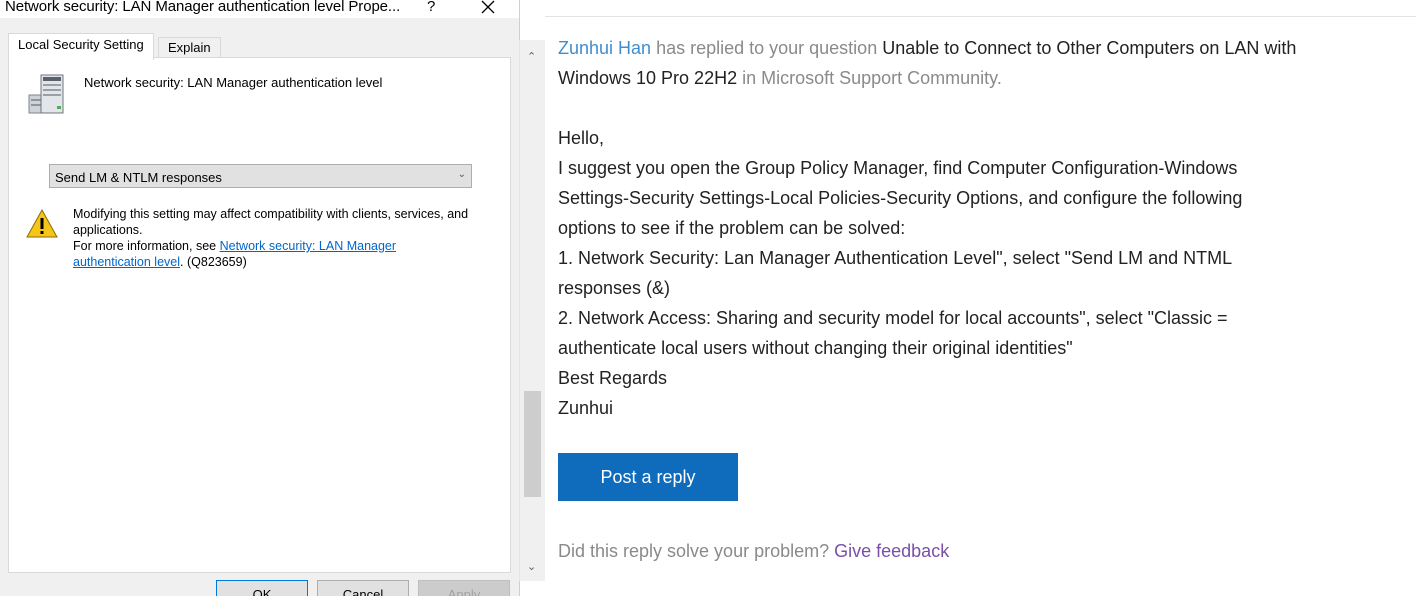  Describe the element at coordinates (532, 444) in the screenshot. I see `scroll-thumb` at that location.